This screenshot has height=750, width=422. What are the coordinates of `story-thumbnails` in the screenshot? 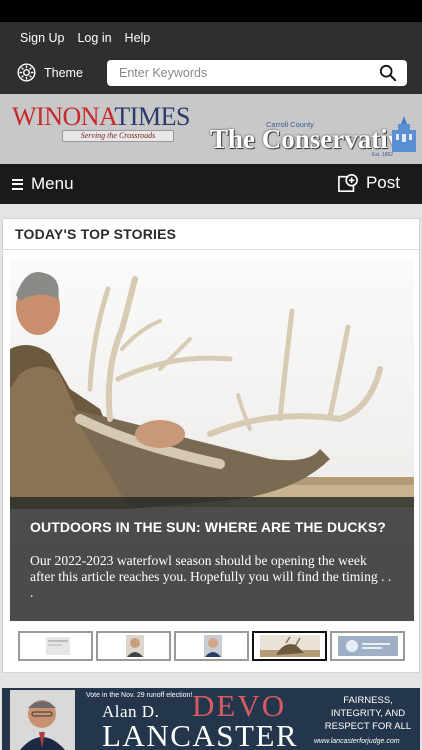 It's located at (211, 646).